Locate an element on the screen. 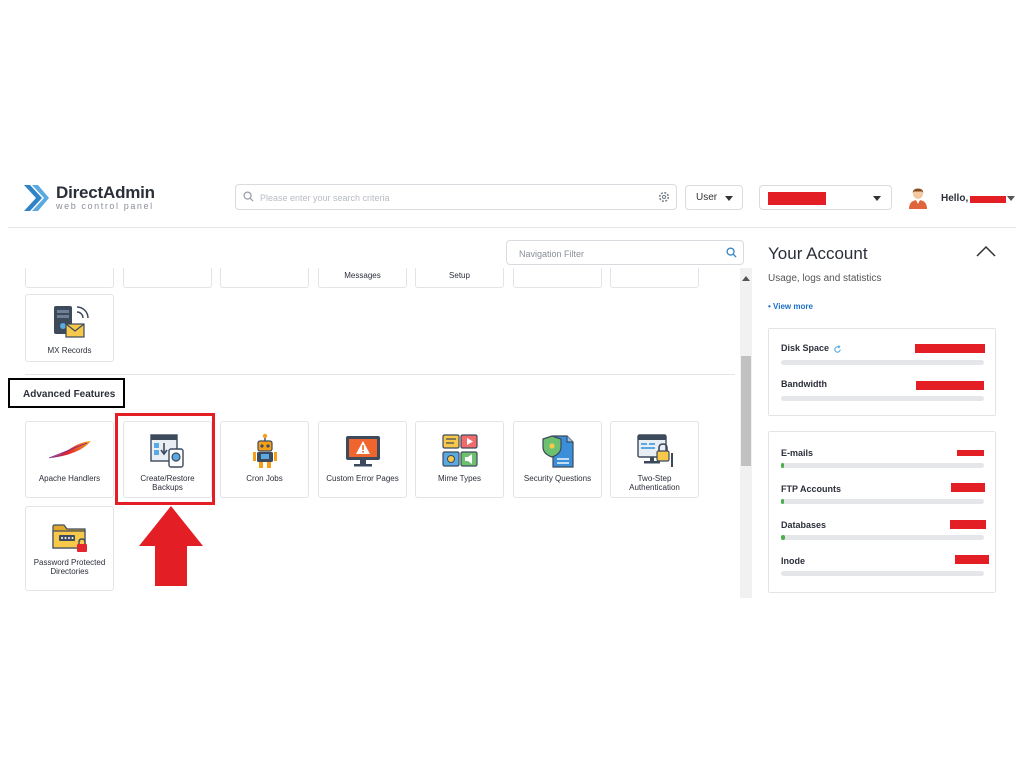  view-more-link: • View more is located at coordinates (790, 306).